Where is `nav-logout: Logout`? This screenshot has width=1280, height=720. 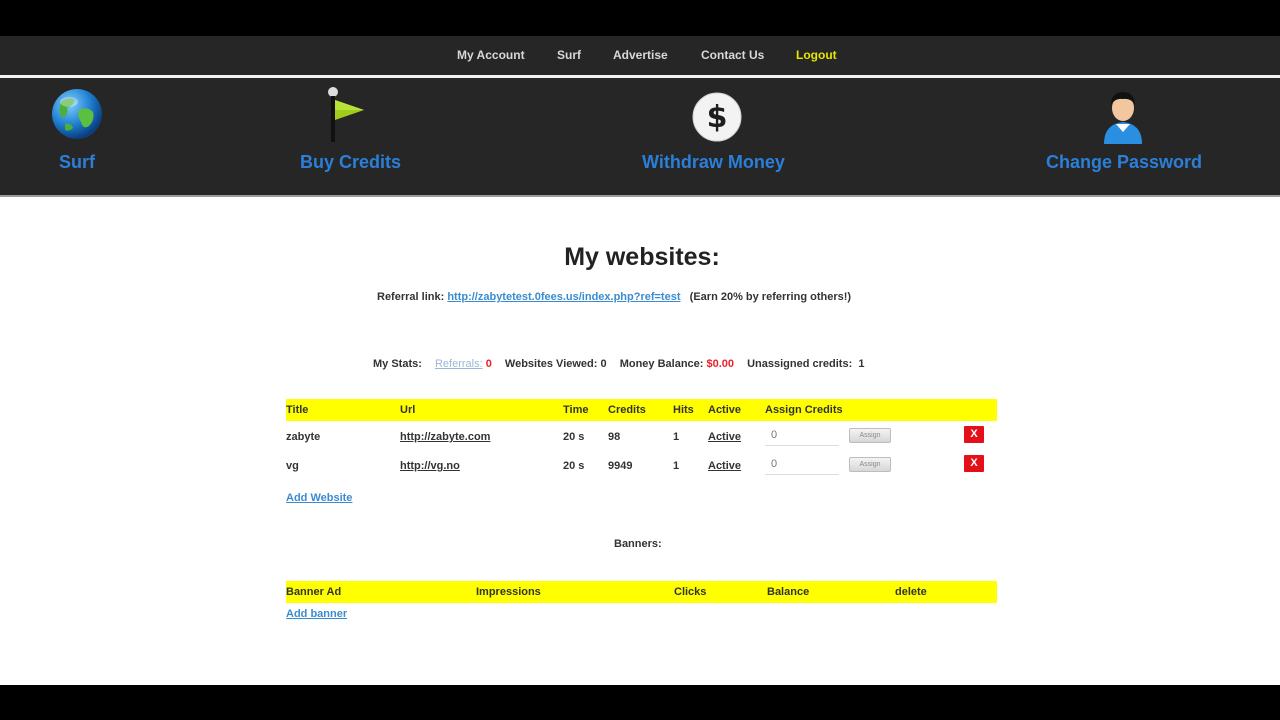 nav-logout: Logout is located at coordinates (816, 55).